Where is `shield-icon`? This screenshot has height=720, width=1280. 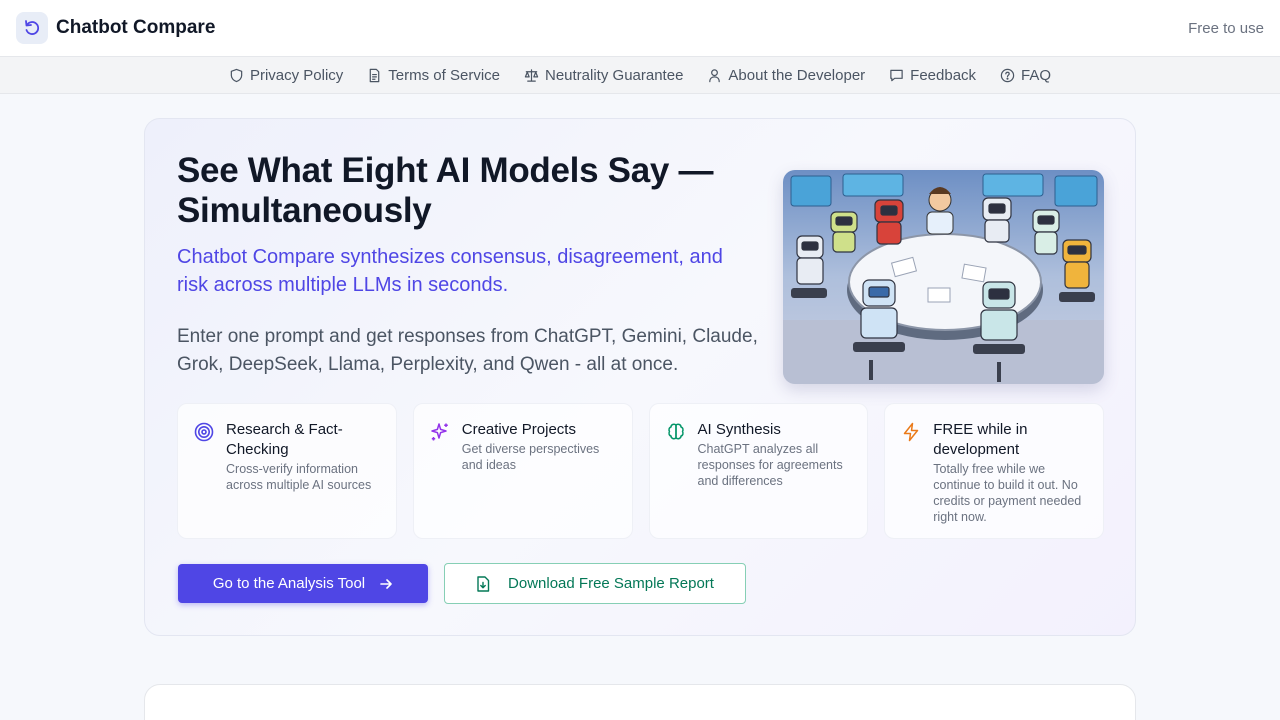
shield-icon is located at coordinates (236, 75).